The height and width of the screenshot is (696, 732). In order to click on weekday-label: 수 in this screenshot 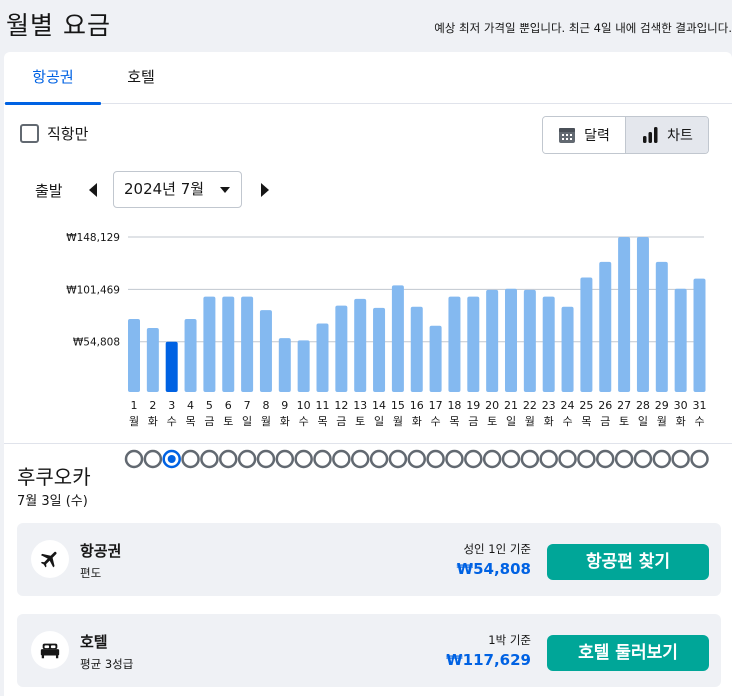, I will do `click(436, 421)`.